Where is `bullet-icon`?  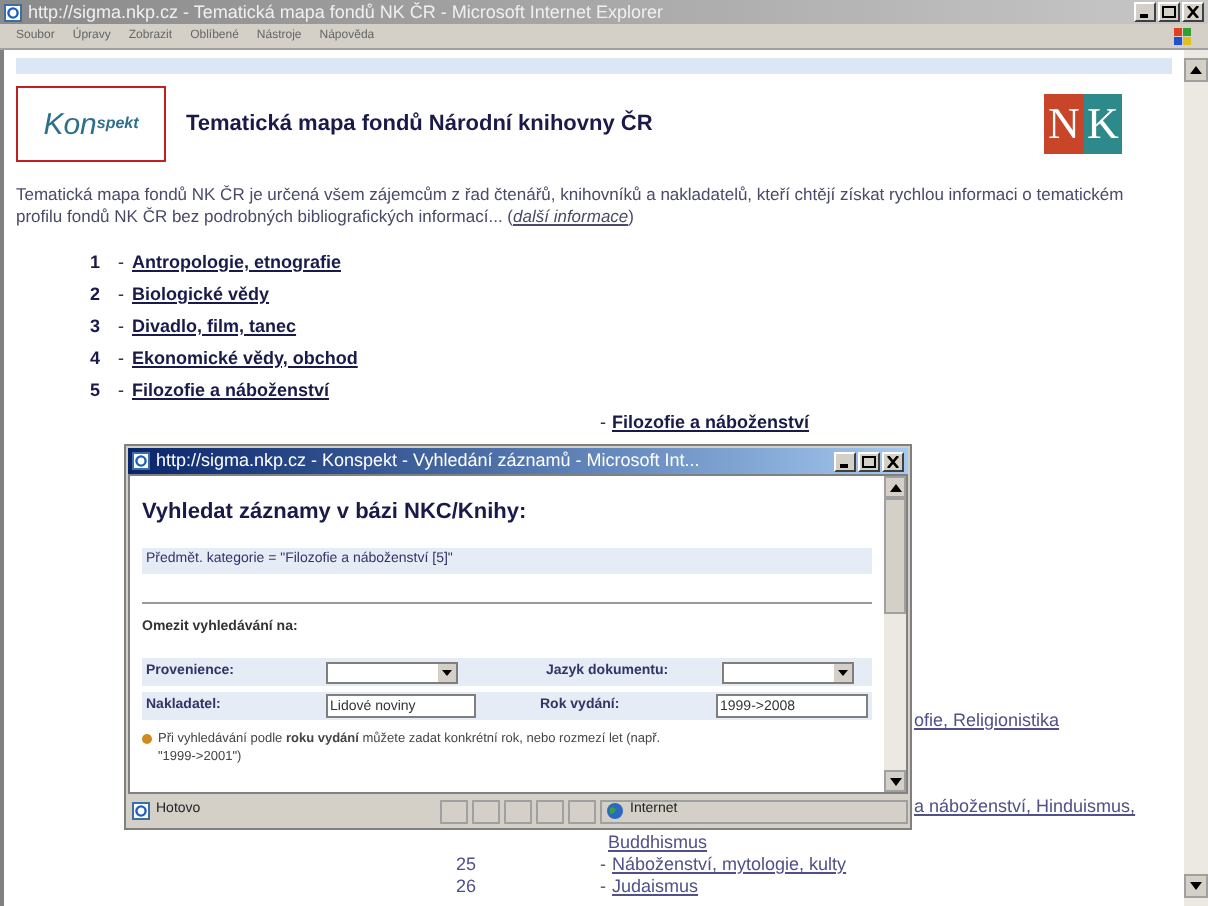
bullet-icon is located at coordinates (147, 739).